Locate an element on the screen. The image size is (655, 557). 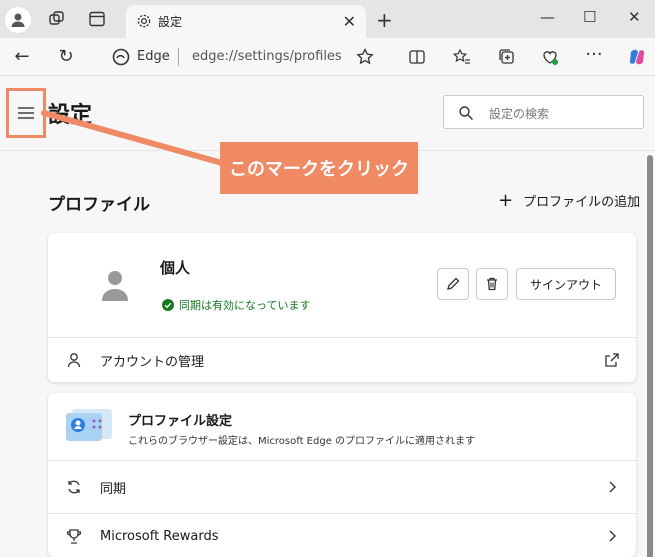
settings-header: 設定 設定の検索 is located at coordinates (327, 114).